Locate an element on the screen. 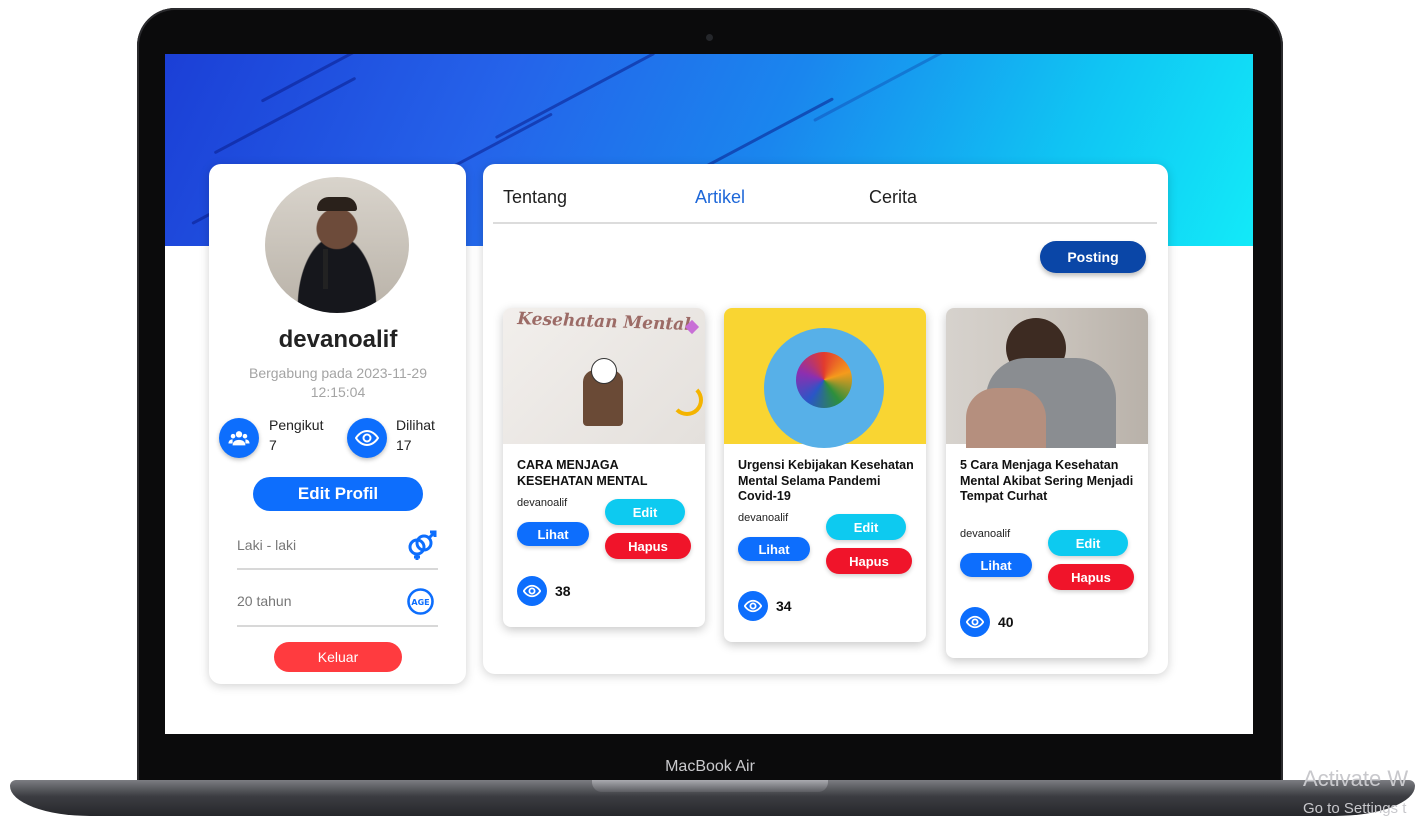 The height and width of the screenshot is (836, 1422). followers-label: Pengikut is located at coordinates (296, 425).